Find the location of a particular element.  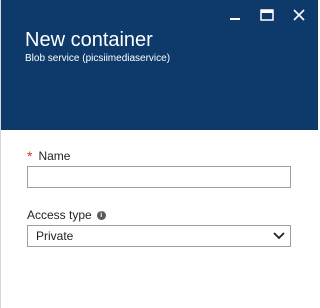

maximize-icon is located at coordinates (267, 15).